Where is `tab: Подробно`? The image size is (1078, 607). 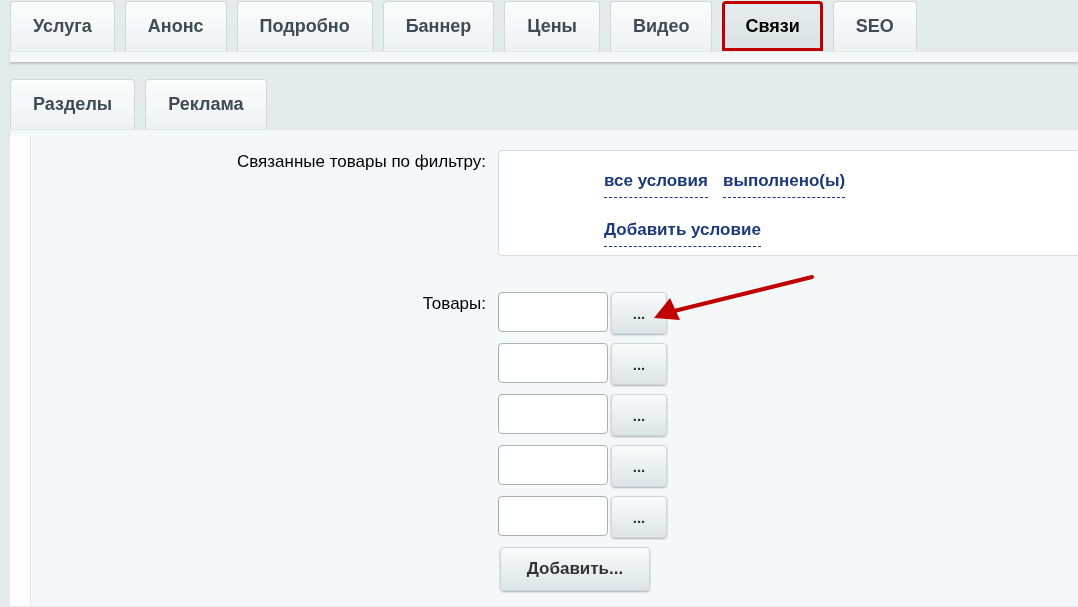 tab: Подробно is located at coordinates (304, 26).